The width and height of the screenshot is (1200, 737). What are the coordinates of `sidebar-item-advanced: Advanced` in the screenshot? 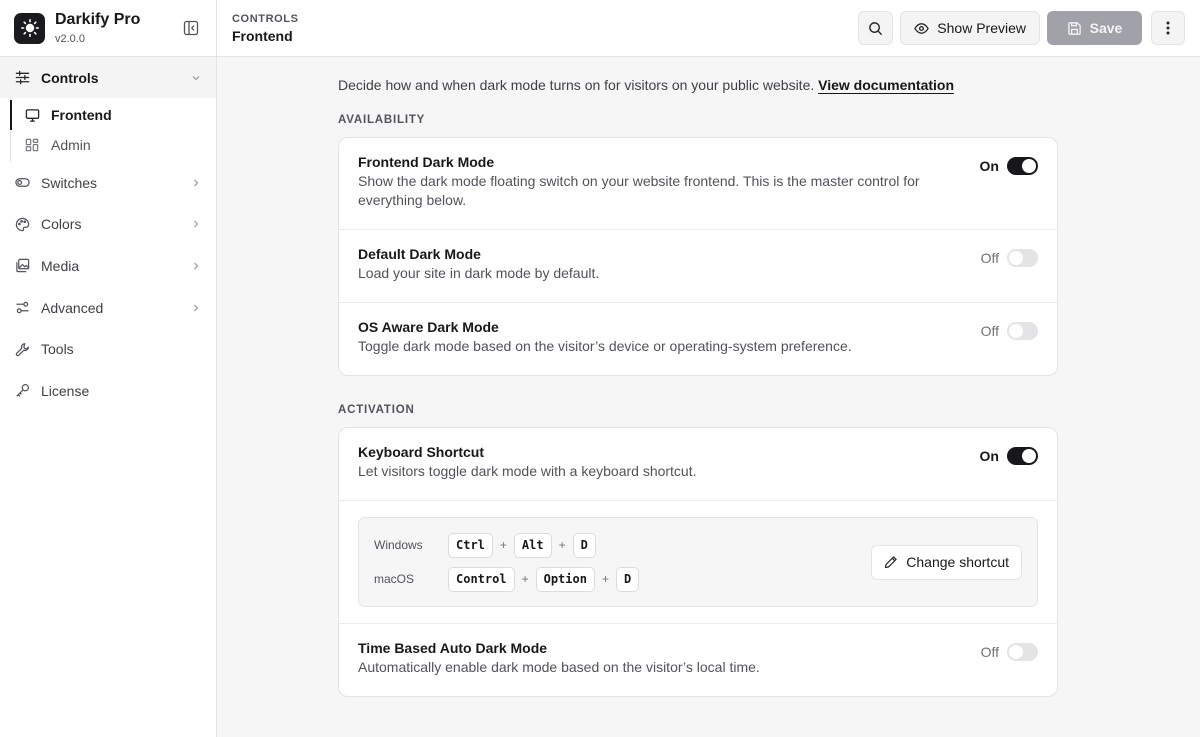 It's located at (108, 308).